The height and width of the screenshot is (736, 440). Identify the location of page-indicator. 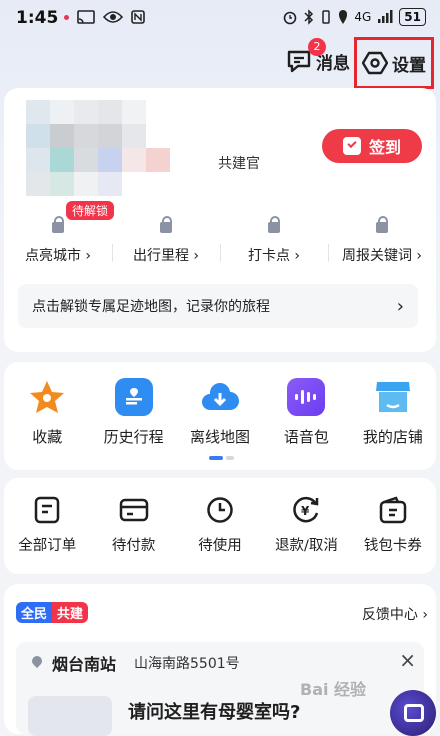
(221, 458).